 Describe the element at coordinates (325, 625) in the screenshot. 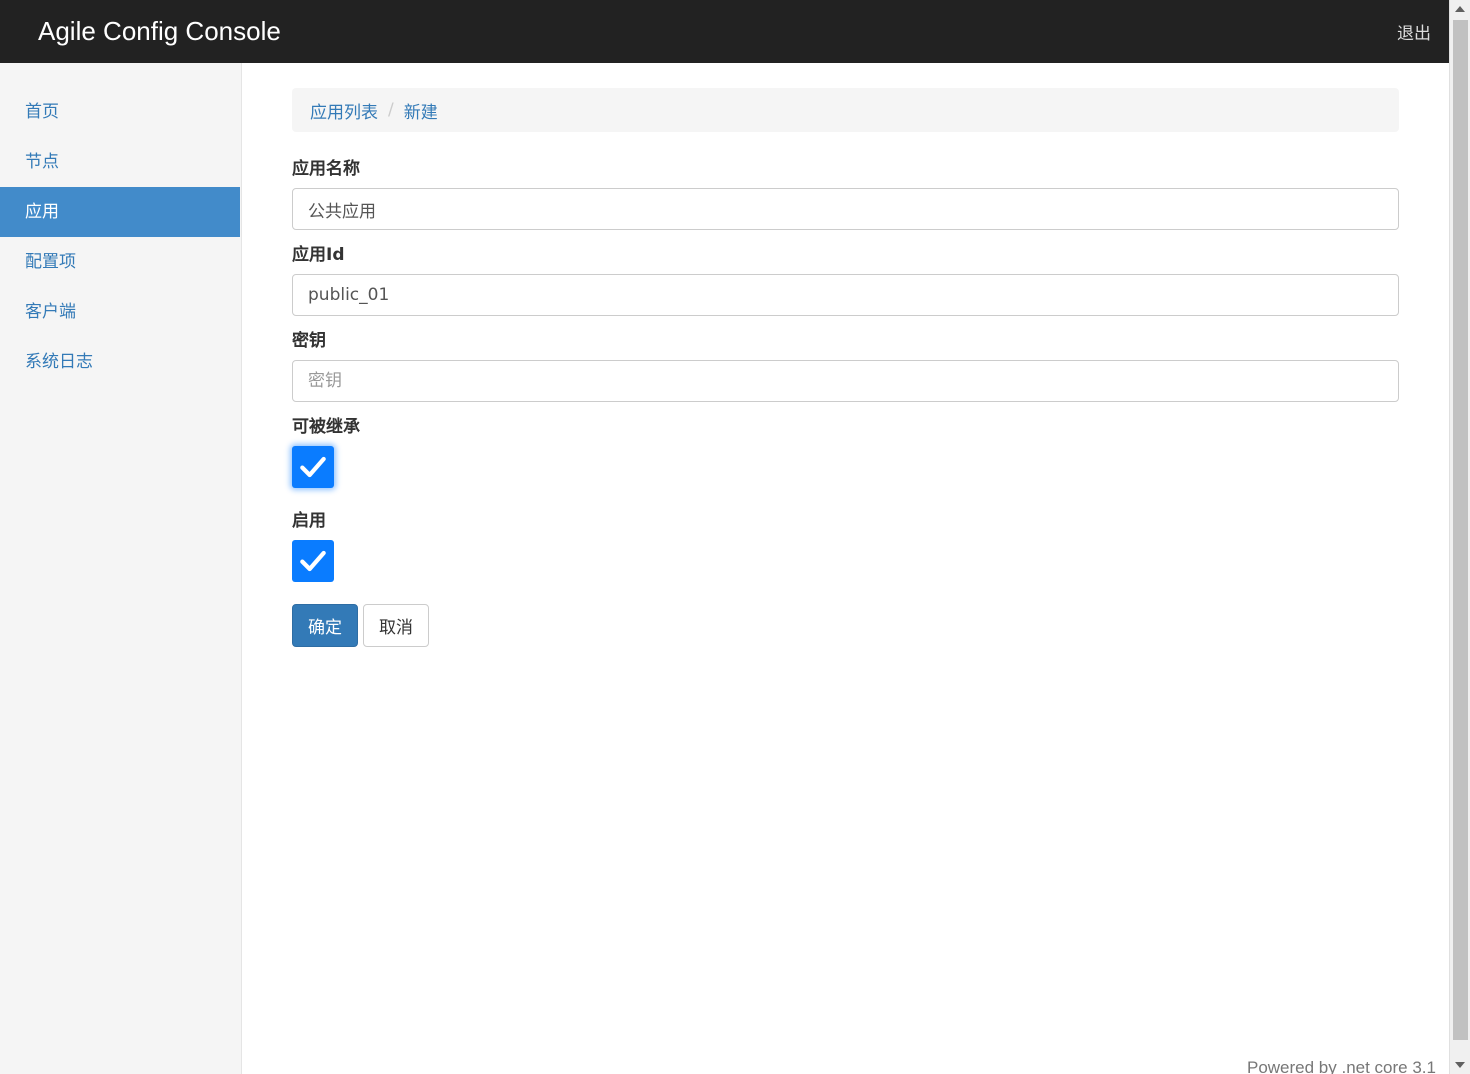

I see `confirm-button: 确定` at that location.